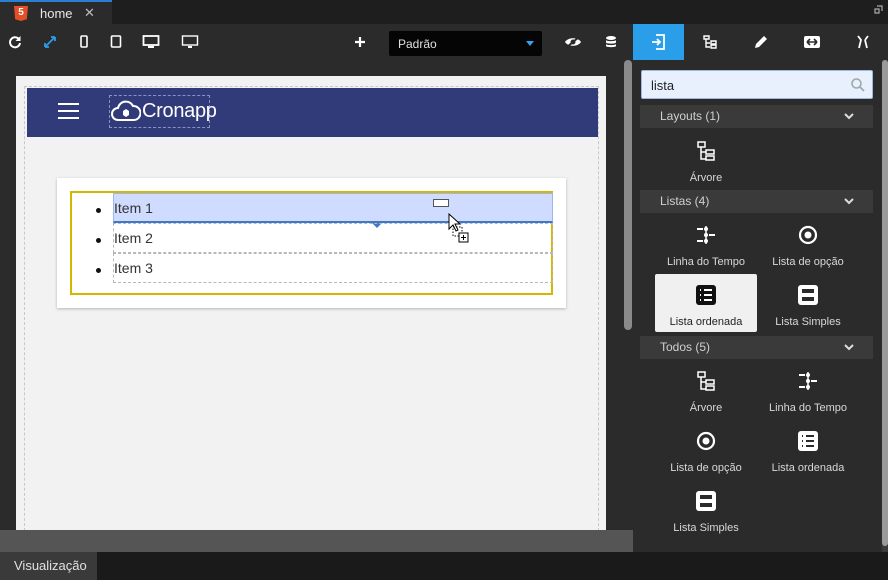  I want to click on tab-title: home, so click(56, 13).